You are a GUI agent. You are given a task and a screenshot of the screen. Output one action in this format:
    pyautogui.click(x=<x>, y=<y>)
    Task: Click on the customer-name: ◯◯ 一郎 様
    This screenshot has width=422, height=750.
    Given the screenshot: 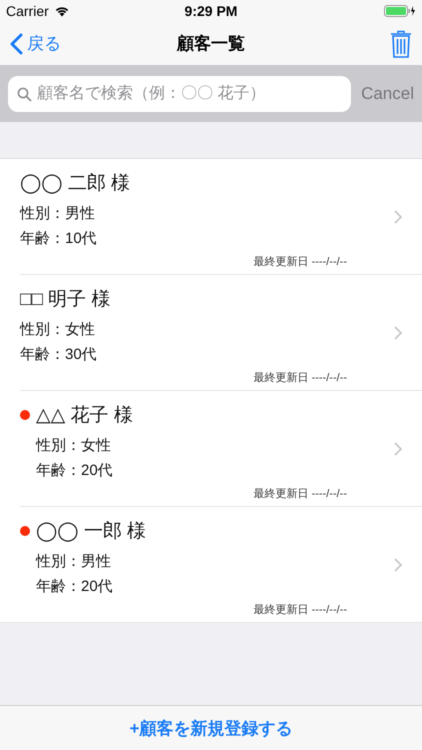 What is the action you would take?
    pyautogui.click(x=91, y=531)
    